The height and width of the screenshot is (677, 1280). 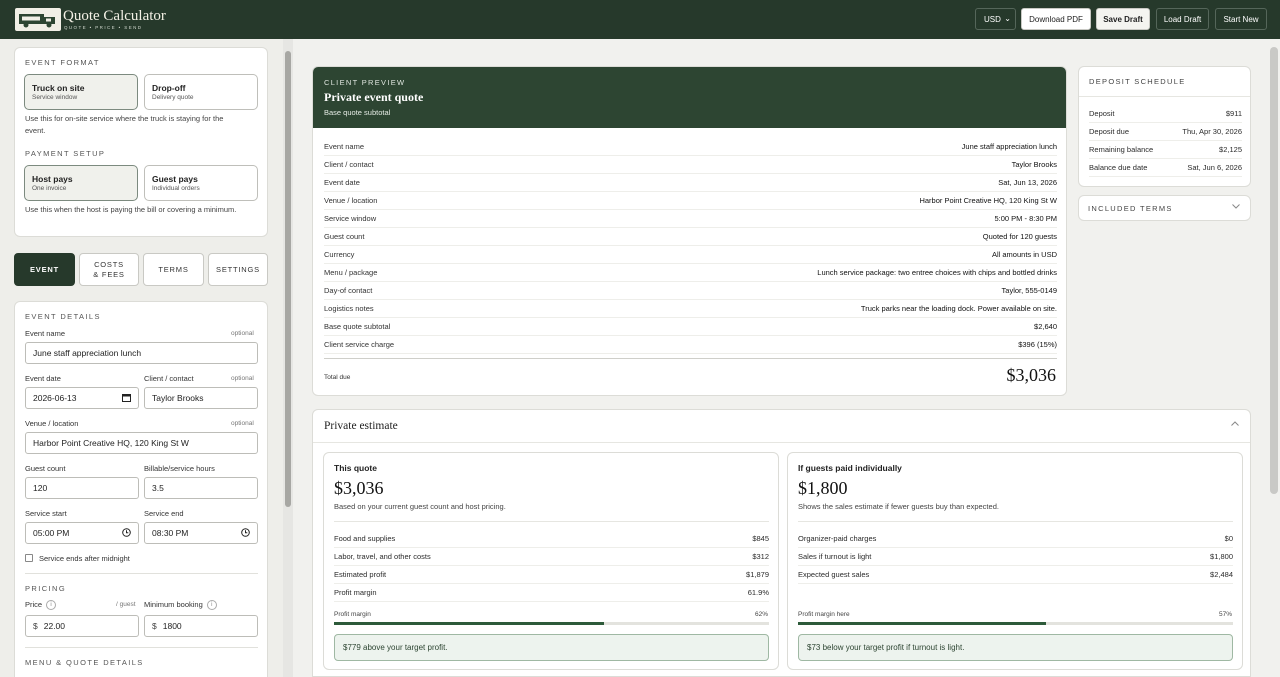 I want to click on event-details-heading: EVENT DETAILS, so click(x=63, y=316).